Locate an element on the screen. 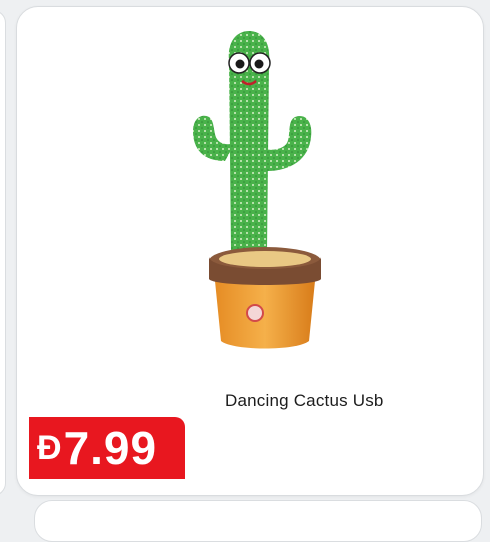 The image size is (490, 542). price-amount: 7.99 is located at coordinates (110, 448).